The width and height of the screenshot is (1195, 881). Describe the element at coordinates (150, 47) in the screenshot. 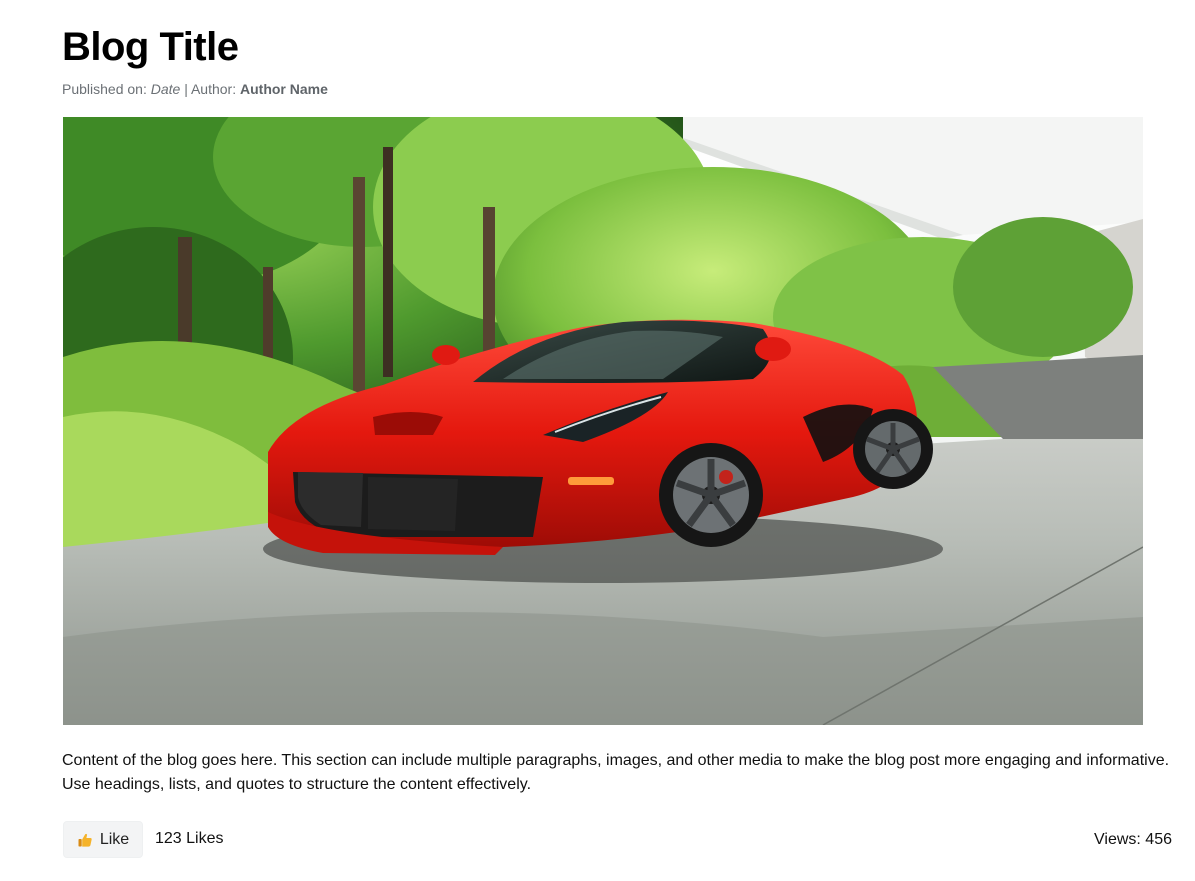

I see `post-title: Blog Title` at that location.